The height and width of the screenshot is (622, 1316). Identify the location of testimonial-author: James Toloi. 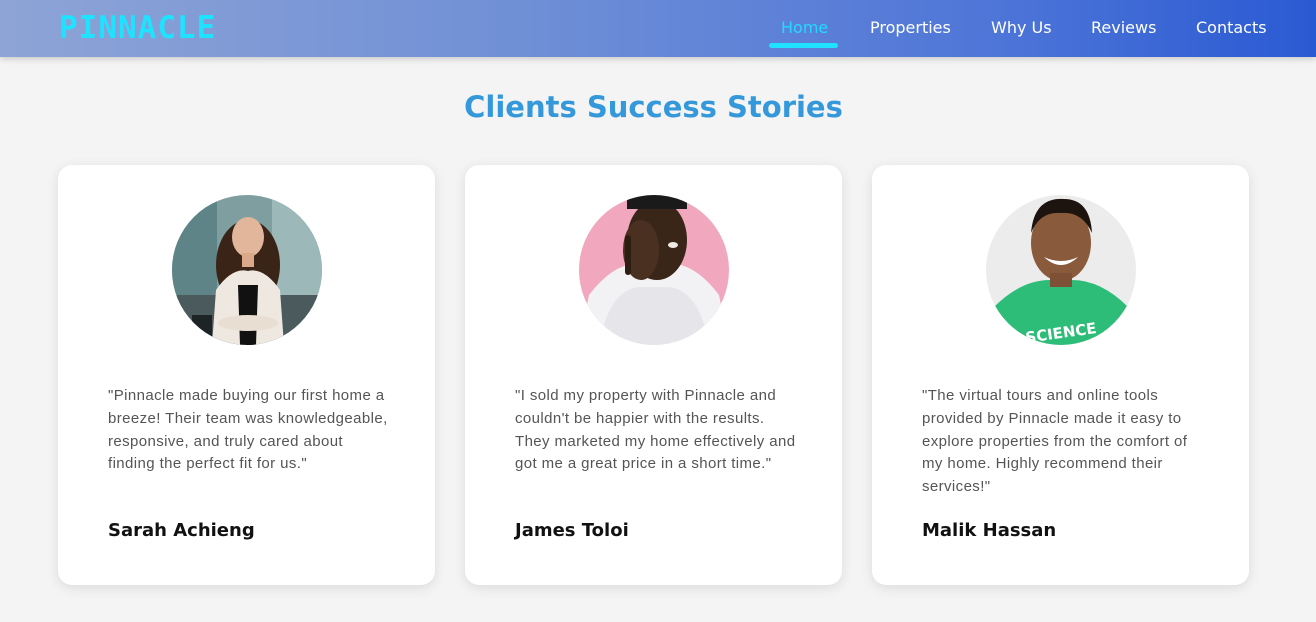
(572, 530).